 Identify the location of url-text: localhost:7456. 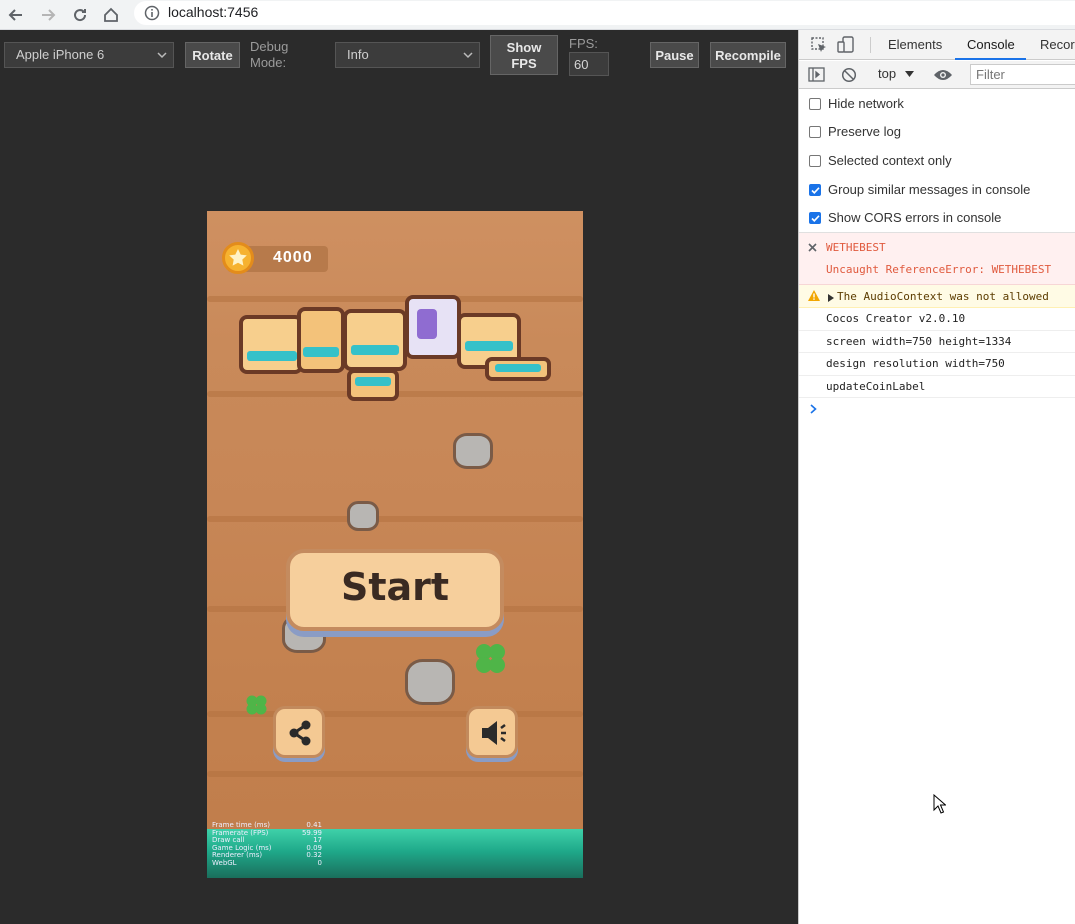
(213, 12).